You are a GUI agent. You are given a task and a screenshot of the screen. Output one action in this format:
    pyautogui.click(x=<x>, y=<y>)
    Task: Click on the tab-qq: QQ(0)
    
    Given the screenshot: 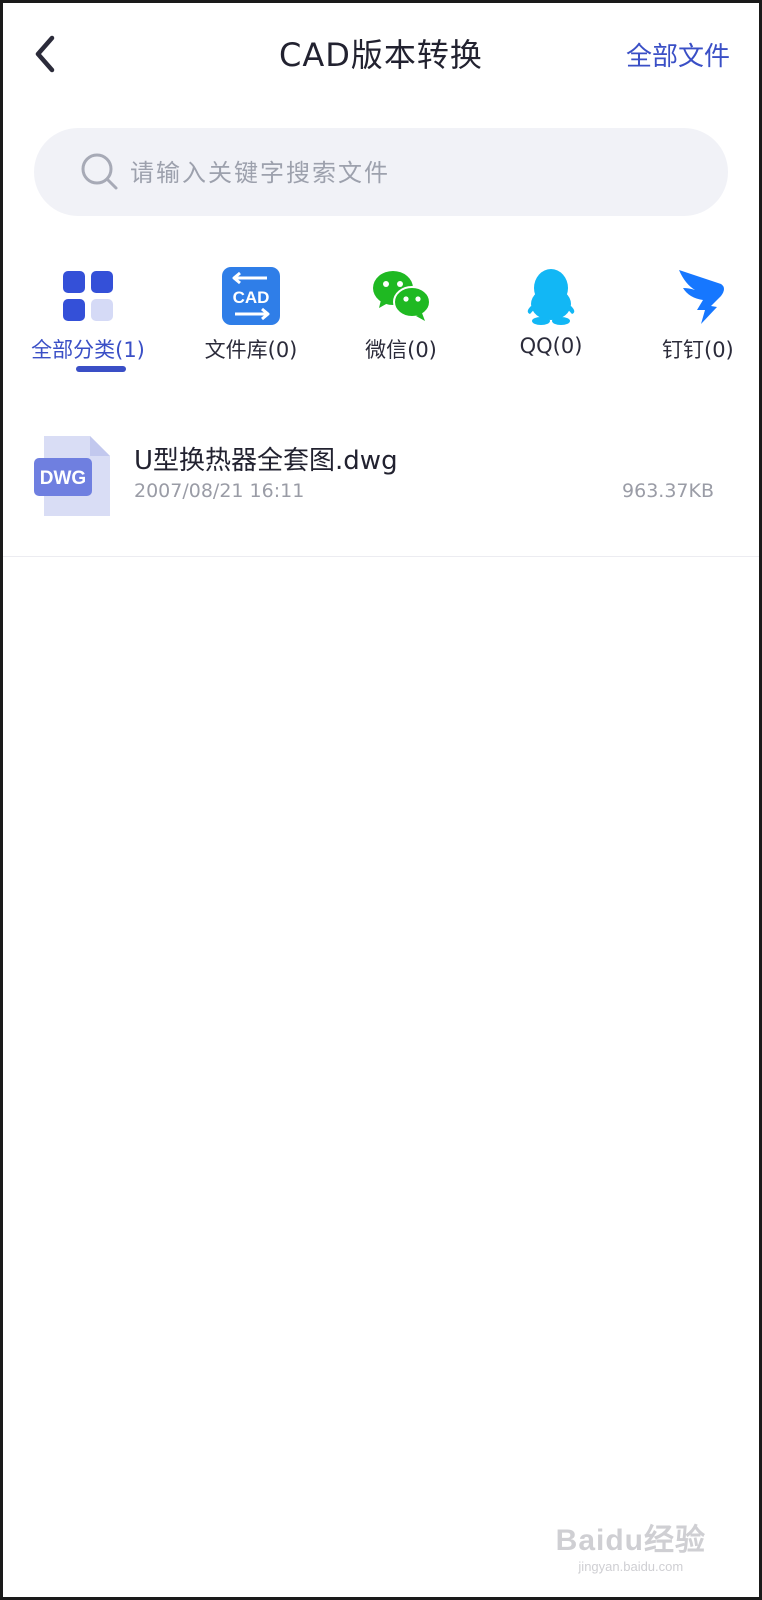 What is the action you would take?
    pyautogui.click(x=551, y=322)
    